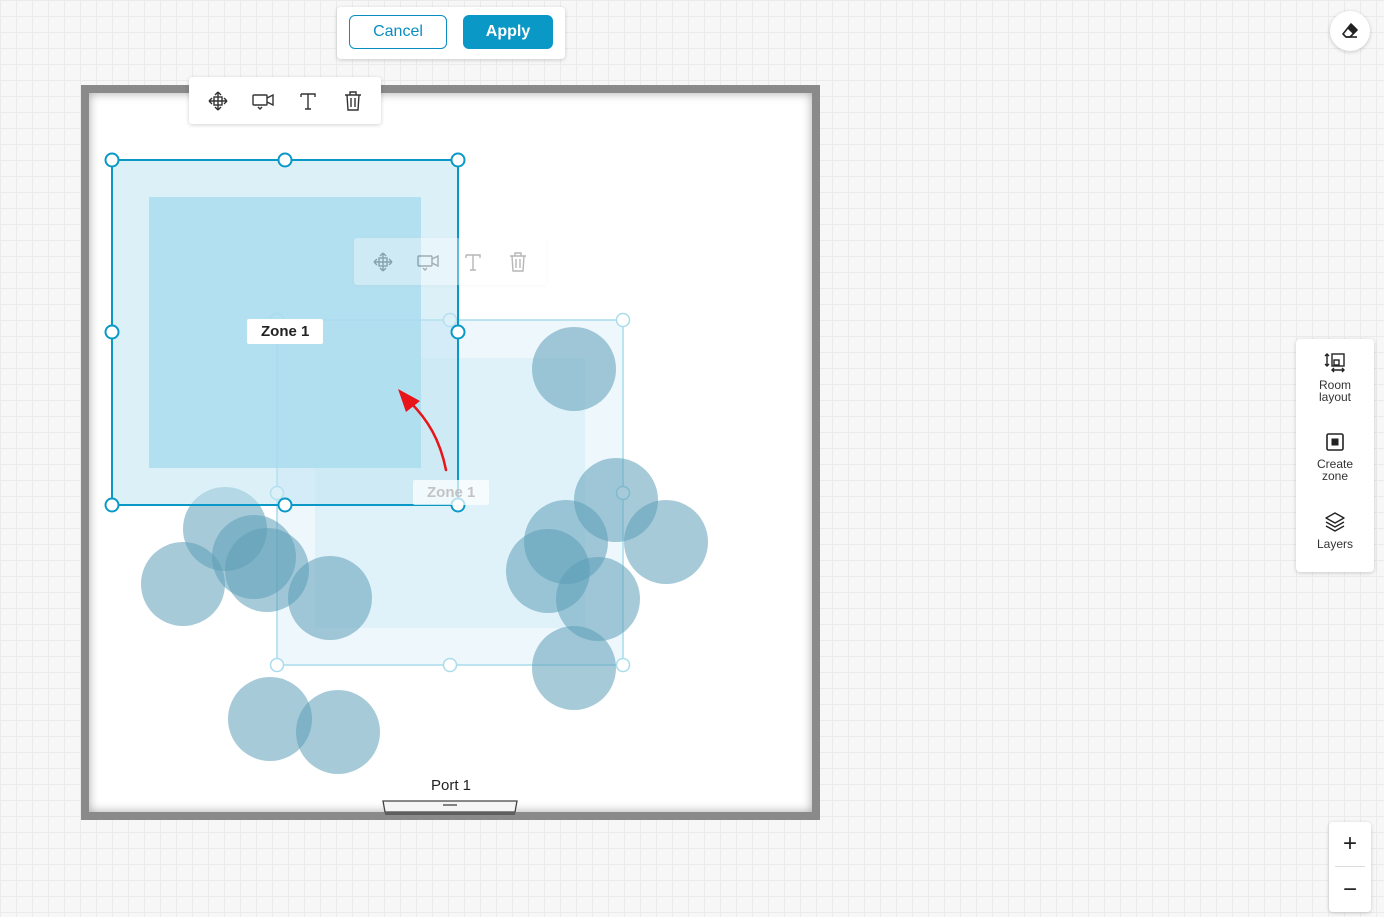 This screenshot has height=917, width=1384. I want to click on zoom-in-button: +, so click(1350, 844).